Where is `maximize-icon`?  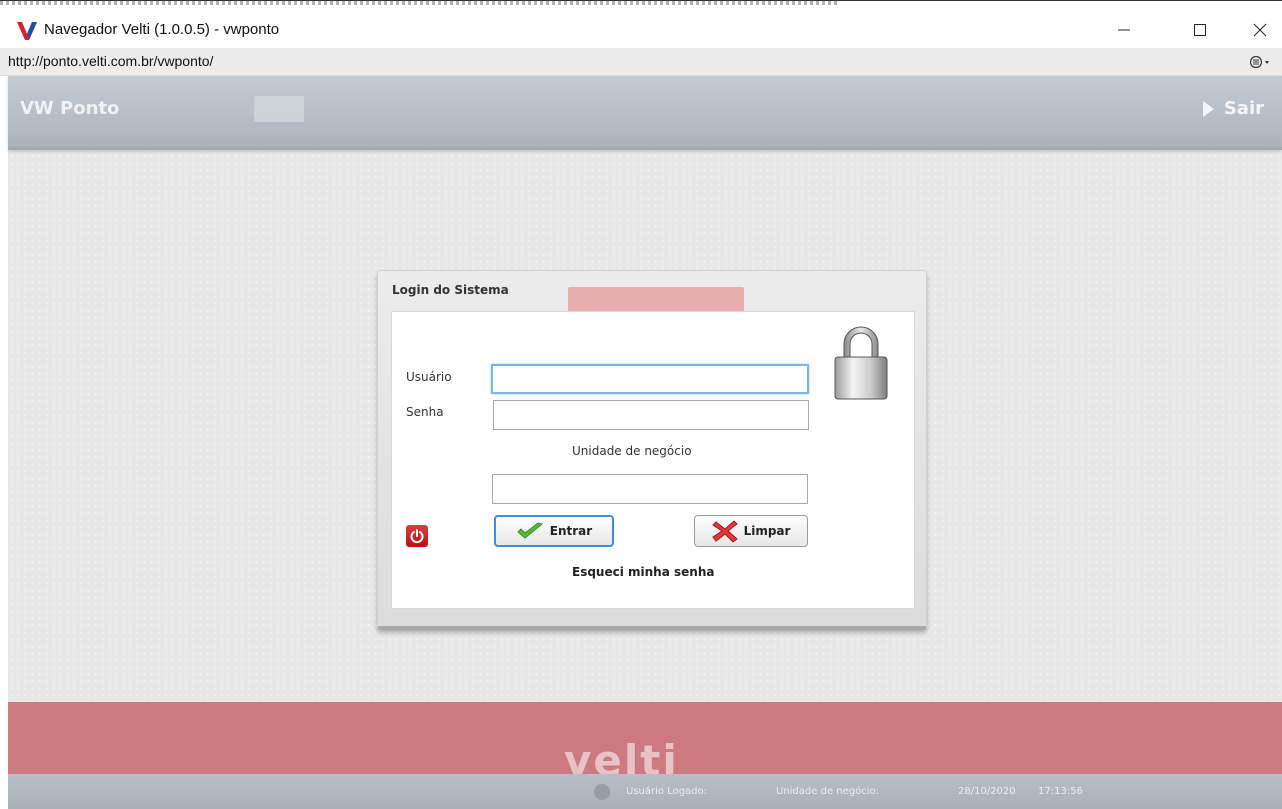 maximize-icon is located at coordinates (1200, 30).